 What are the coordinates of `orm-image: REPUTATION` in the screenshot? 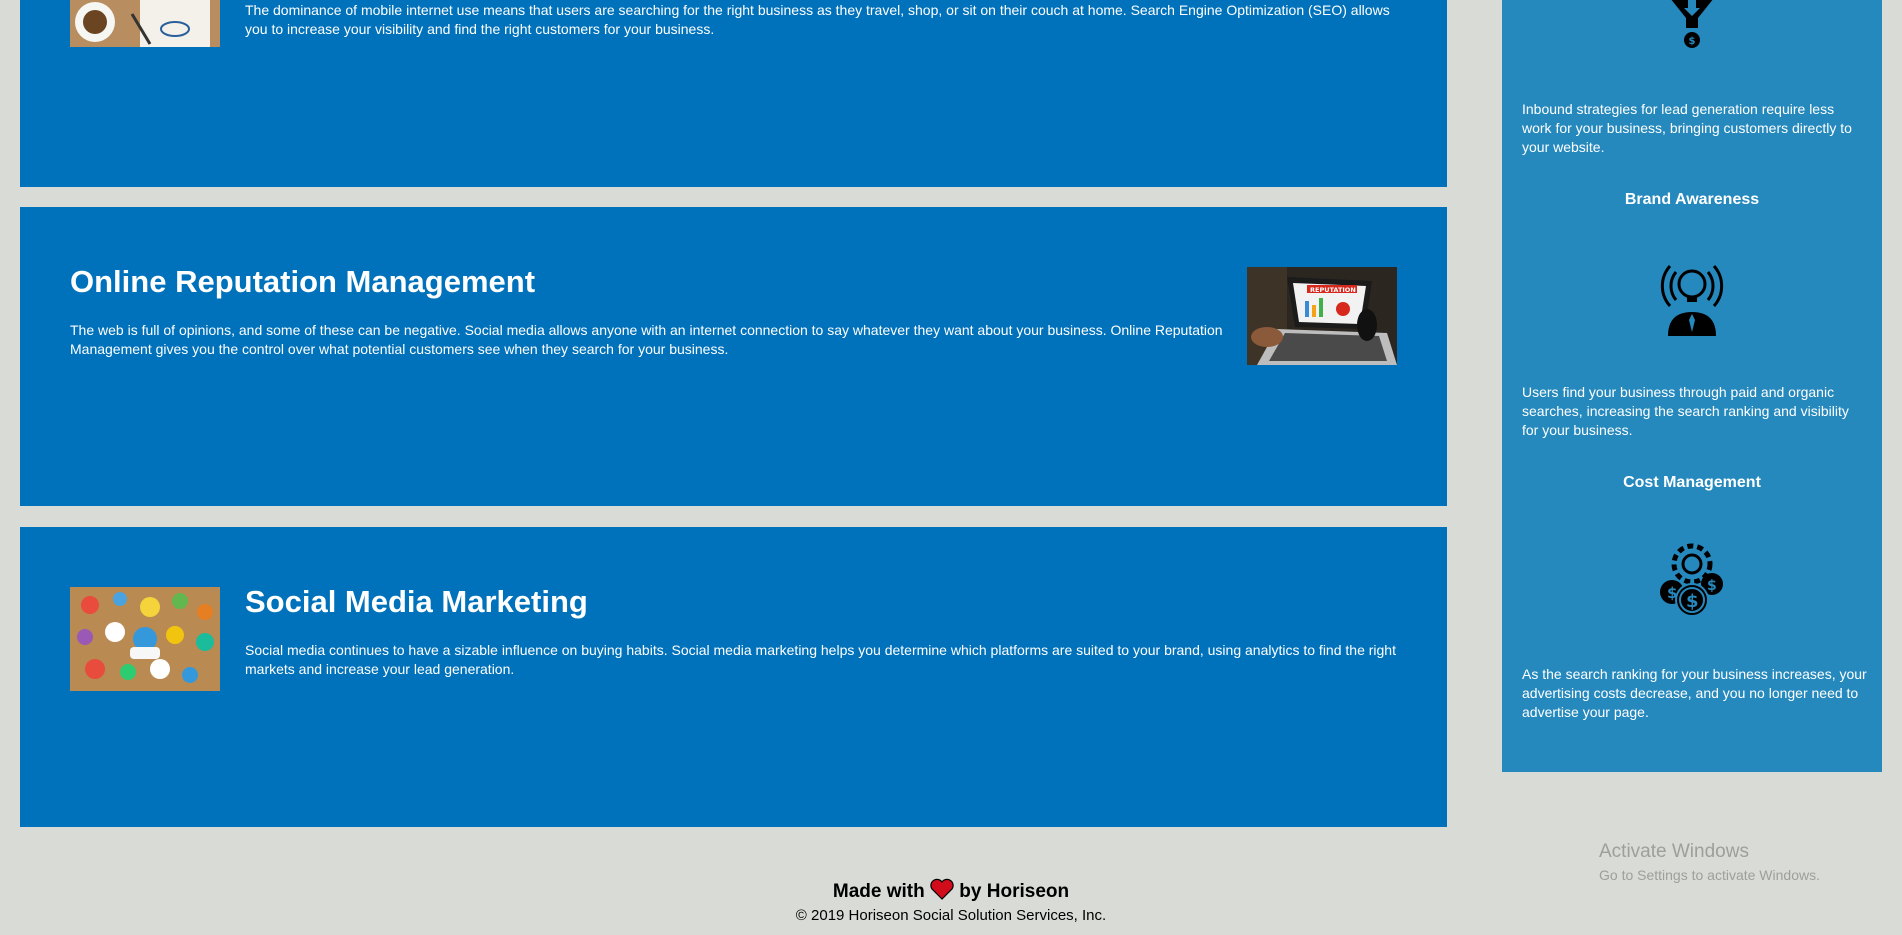 It's located at (1322, 316).